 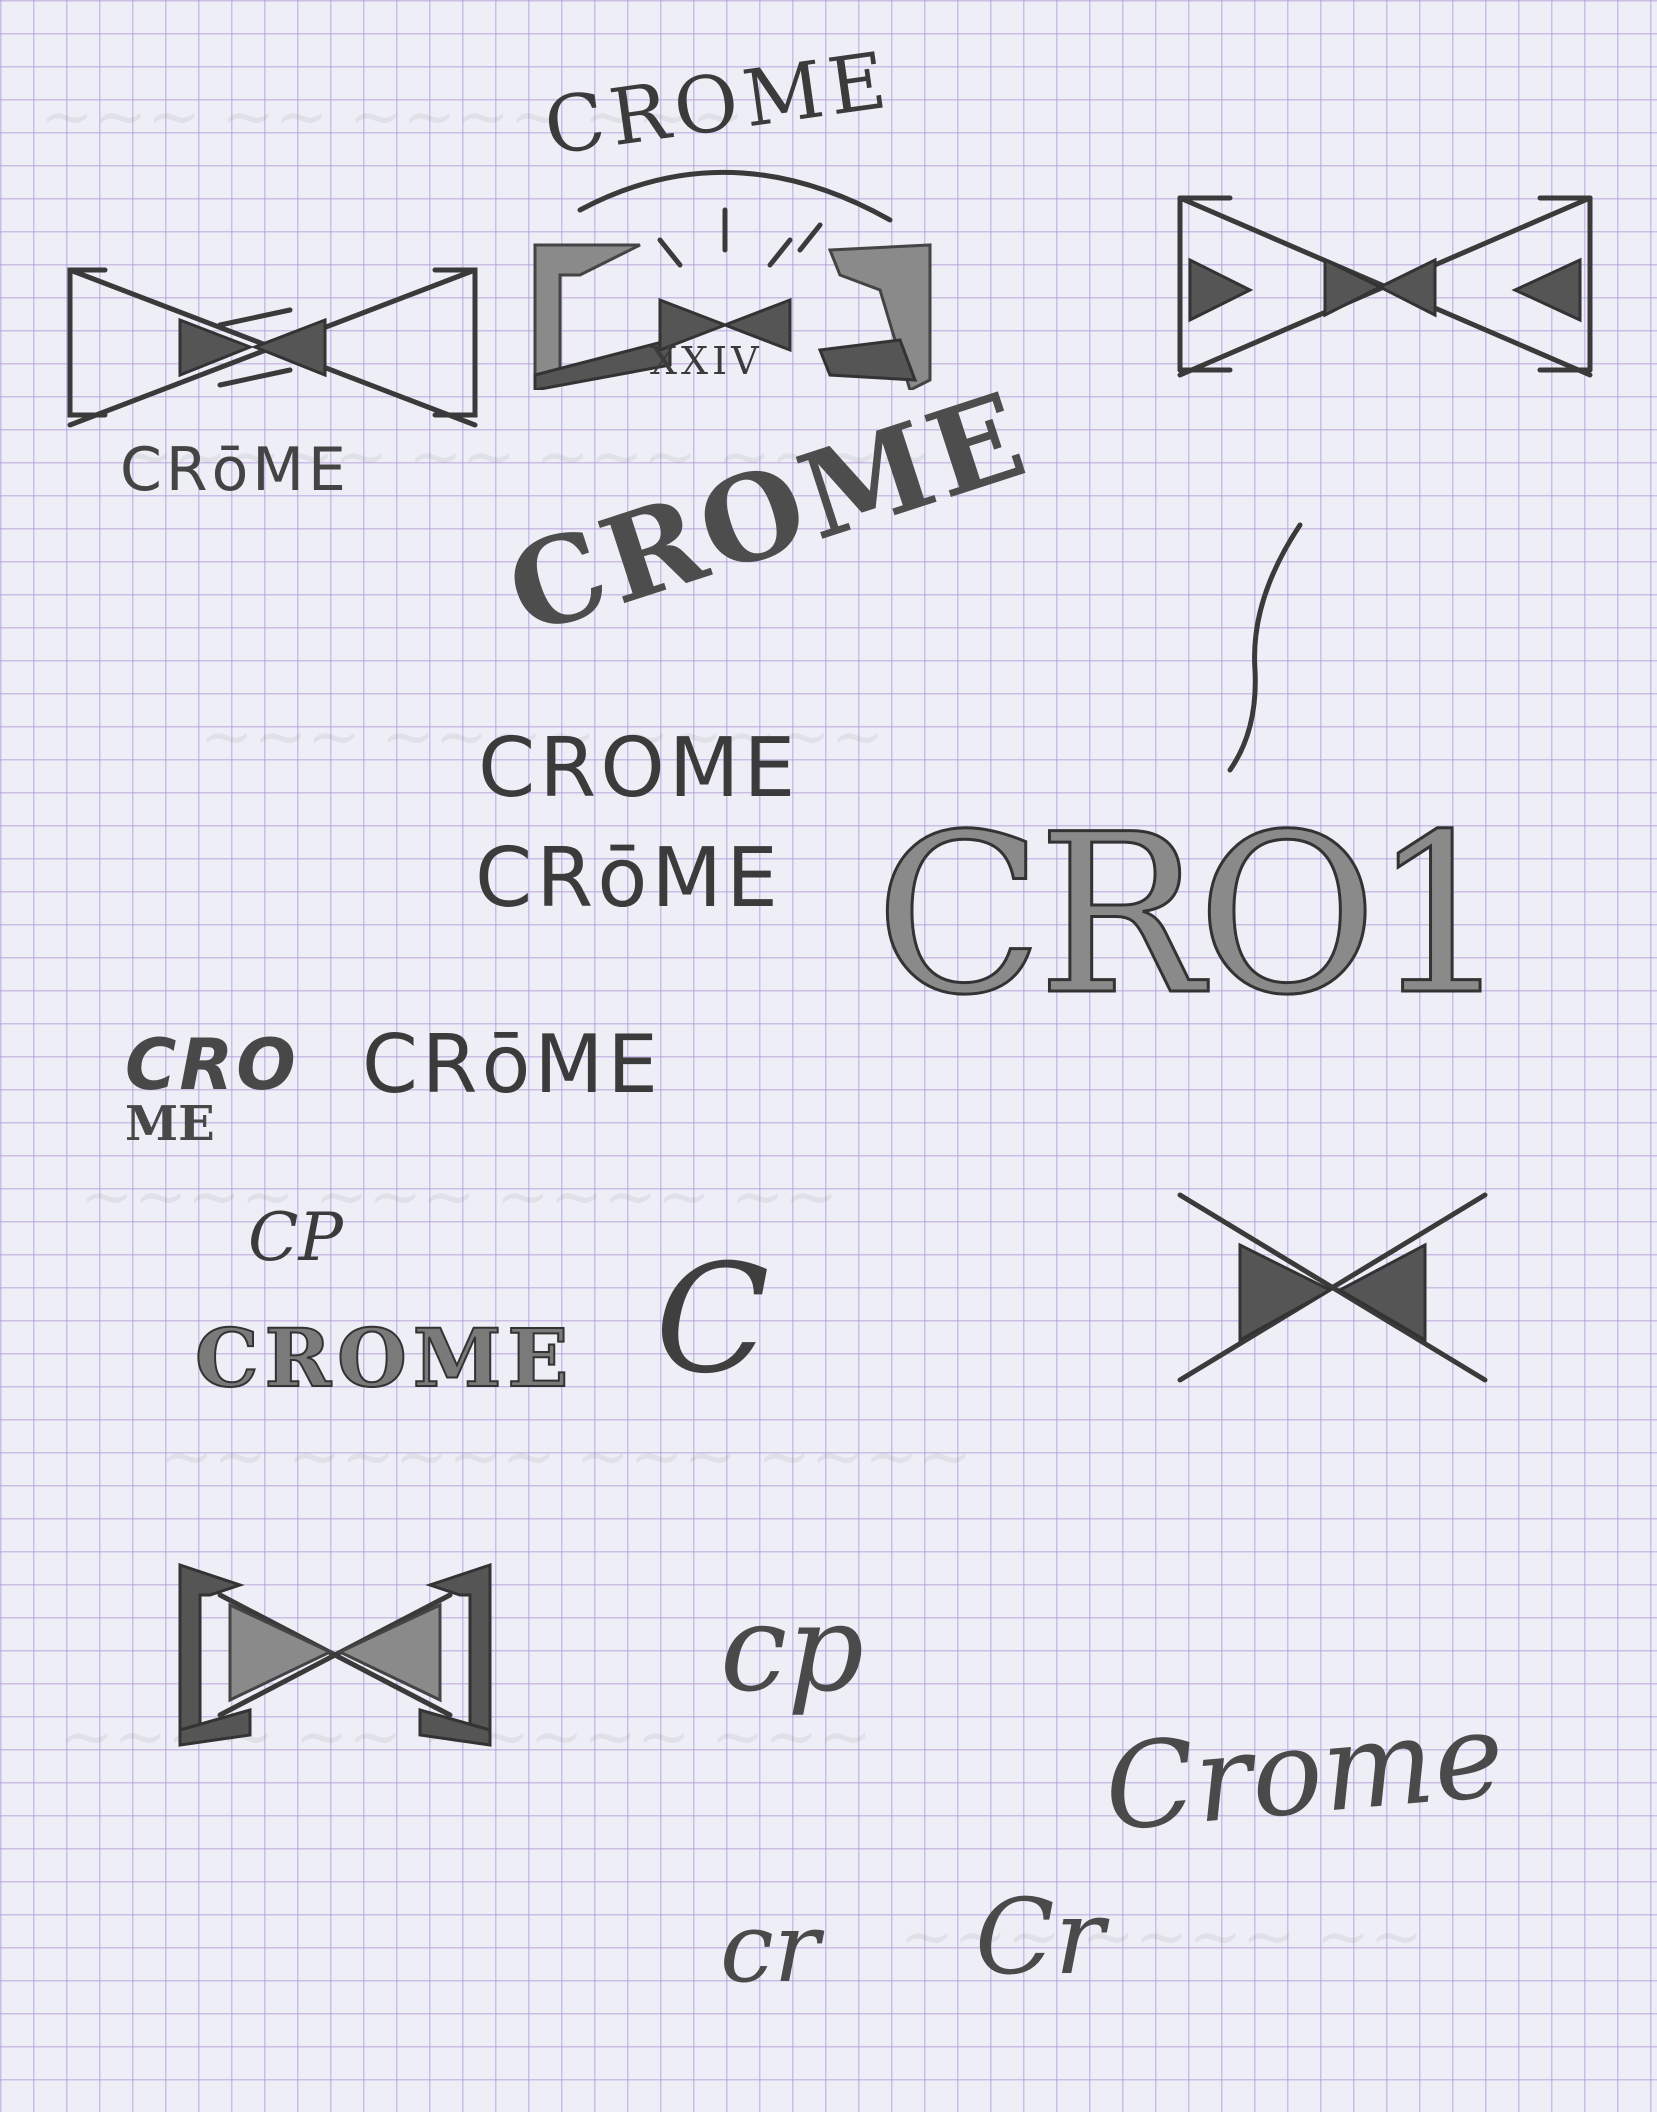 What do you see at coordinates (170, 1124) in the screenshot?
I see `split-wordmark-2: ME` at bounding box center [170, 1124].